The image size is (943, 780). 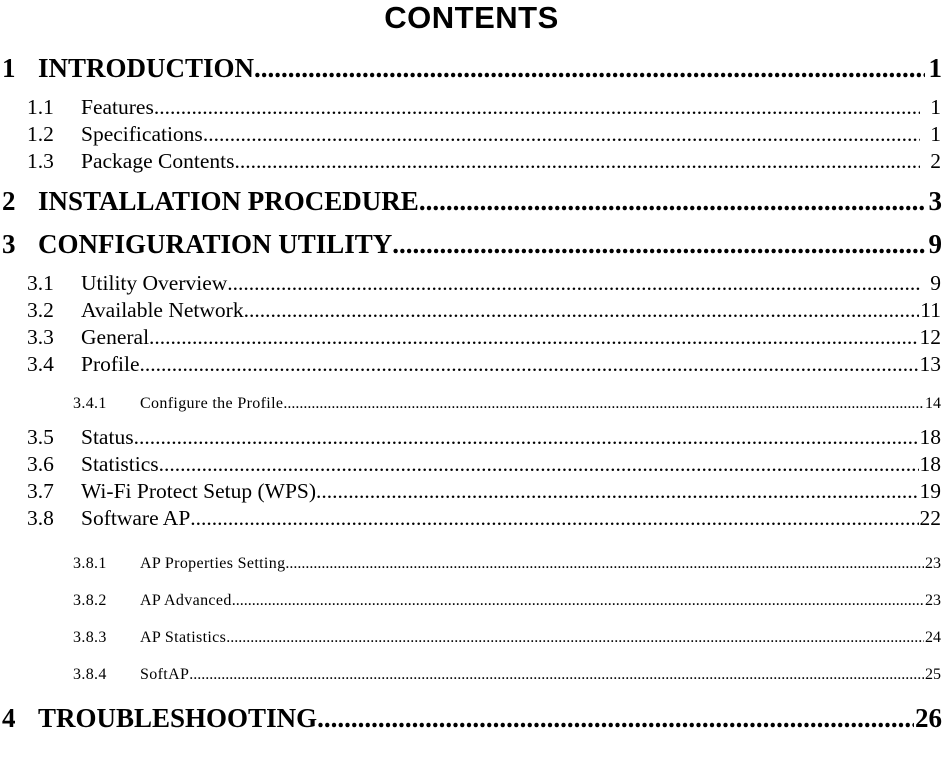 What do you see at coordinates (199, 491) in the screenshot?
I see `toc-entry-title: Wi-Fi Protect Setup (WPS)` at bounding box center [199, 491].